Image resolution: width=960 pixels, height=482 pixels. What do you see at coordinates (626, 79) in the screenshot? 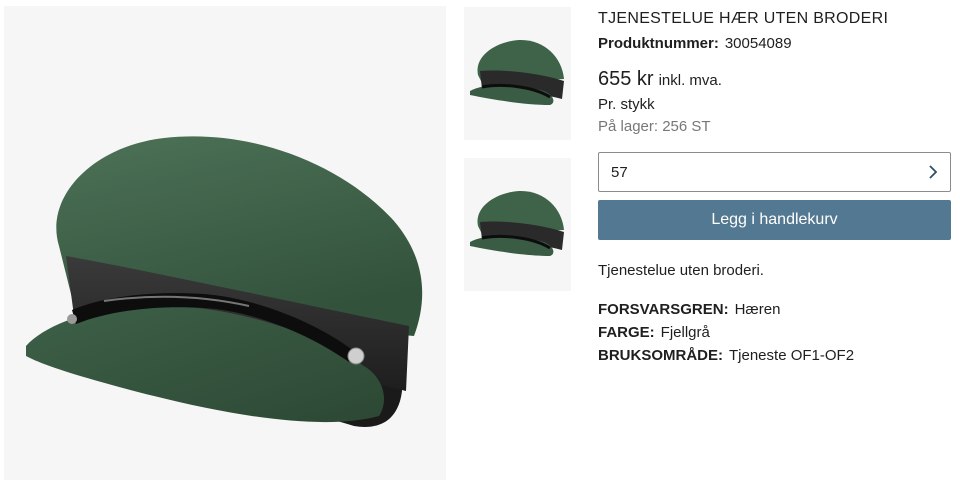
I see `price-amount: 655 kr` at bounding box center [626, 79].